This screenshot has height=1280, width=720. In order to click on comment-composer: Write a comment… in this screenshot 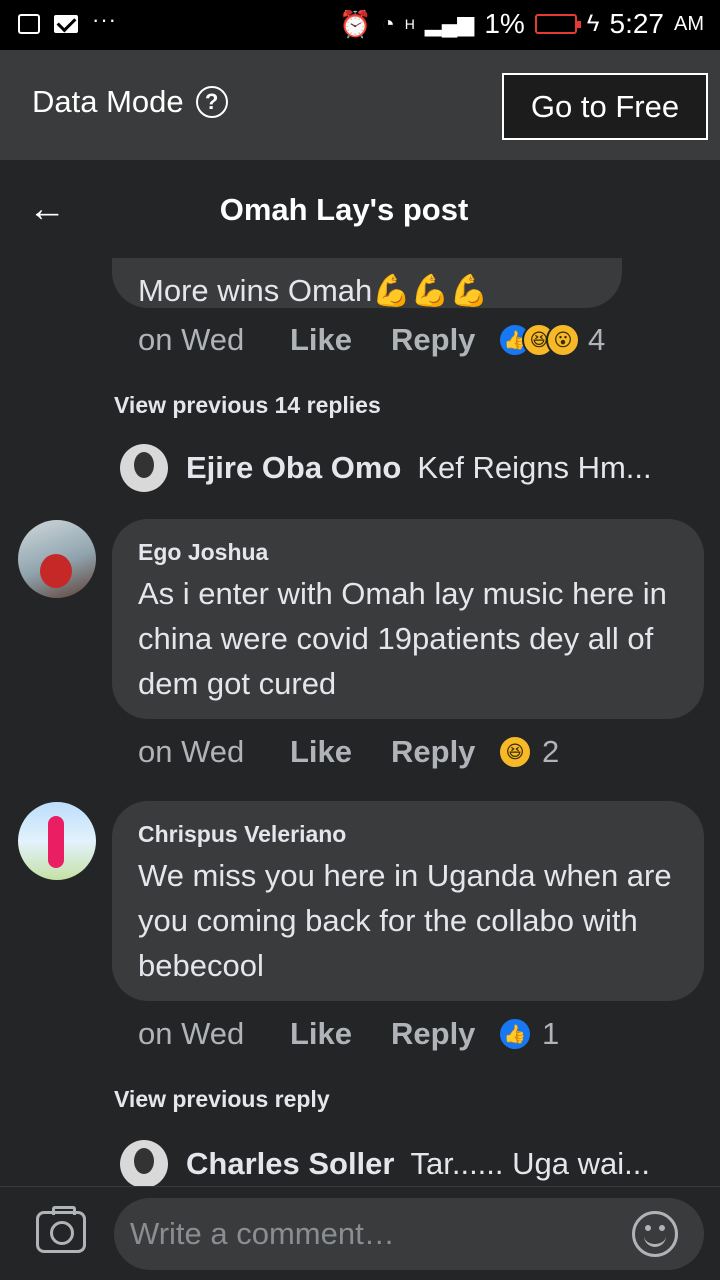, I will do `click(360, 1233)`.